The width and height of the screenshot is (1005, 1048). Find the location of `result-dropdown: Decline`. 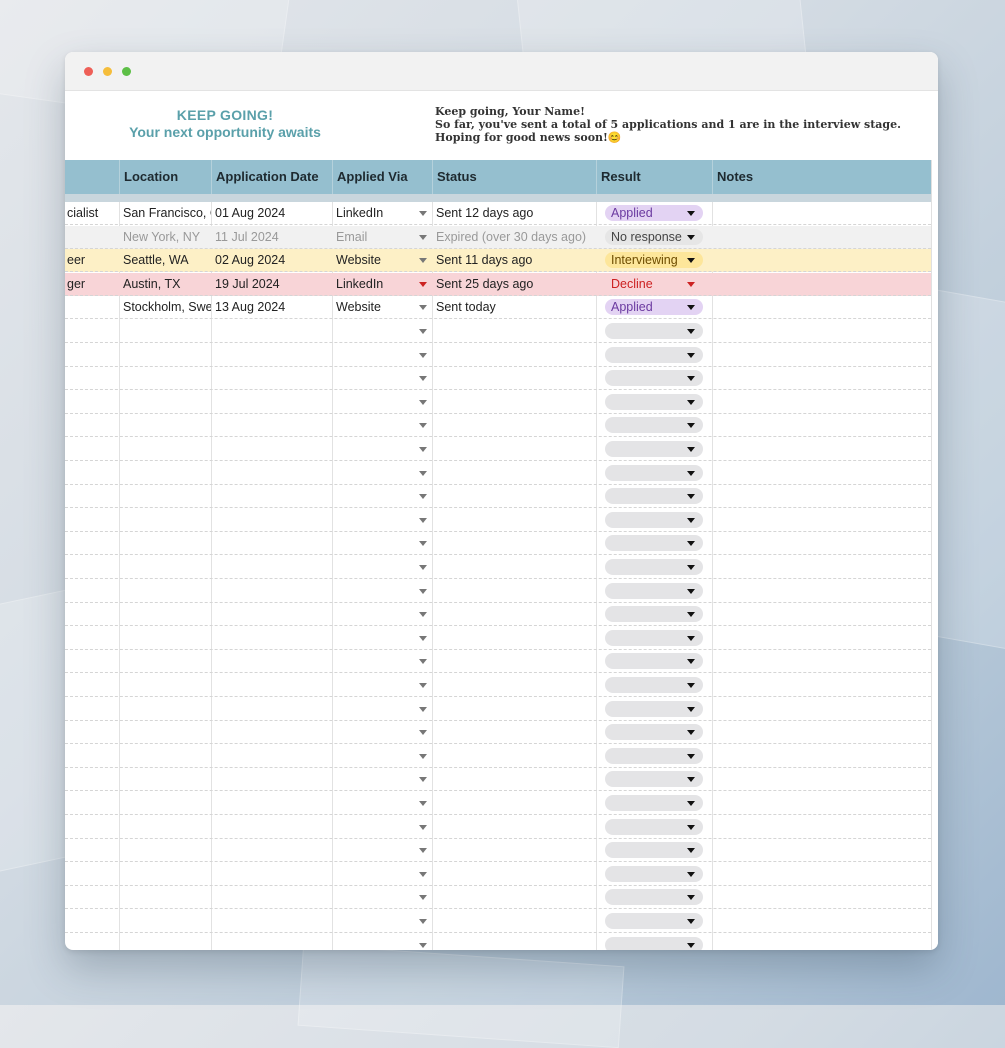

result-dropdown: Decline is located at coordinates (654, 284).